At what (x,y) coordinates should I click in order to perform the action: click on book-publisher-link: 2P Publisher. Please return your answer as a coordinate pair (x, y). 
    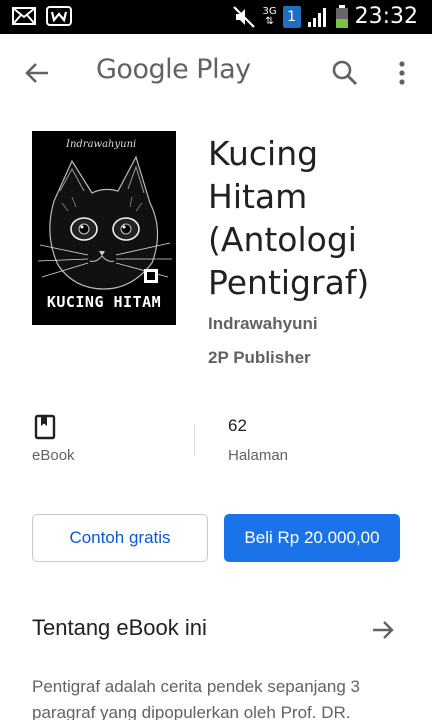
    Looking at the image, I should click on (259, 358).